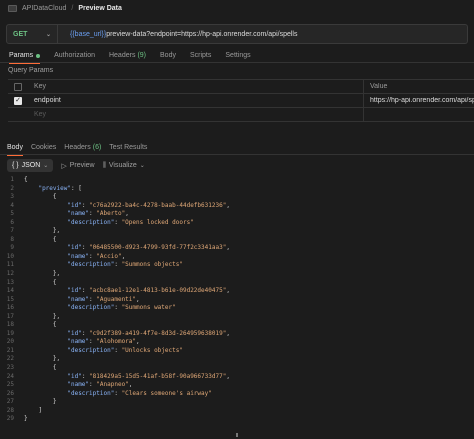 The height and width of the screenshot is (439, 474). I want to click on line-number: 17, so click(10, 316).